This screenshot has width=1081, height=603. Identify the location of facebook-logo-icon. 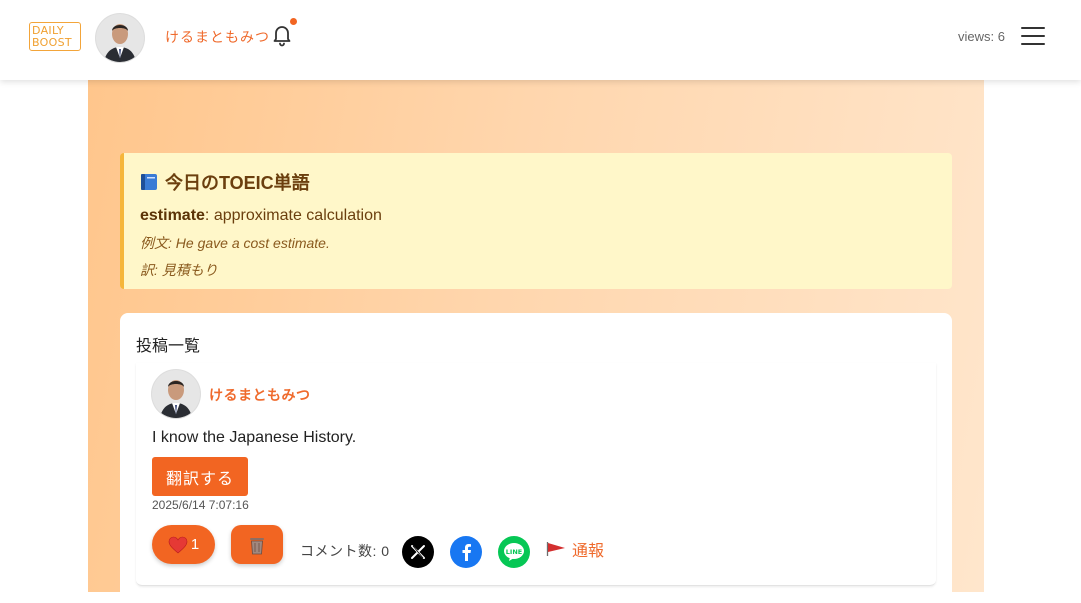
(466, 552).